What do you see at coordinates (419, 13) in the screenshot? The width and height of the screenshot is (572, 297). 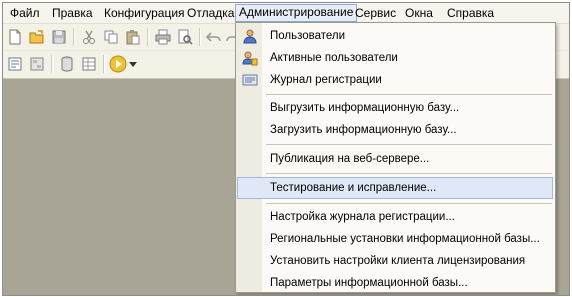 I see `menu-windows: Окна` at bounding box center [419, 13].